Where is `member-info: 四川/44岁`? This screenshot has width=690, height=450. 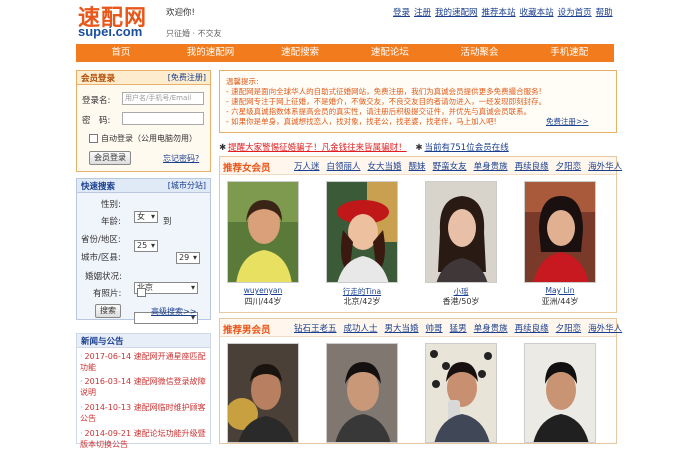
member-info: 四川/44岁 is located at coordinates (263, 301).